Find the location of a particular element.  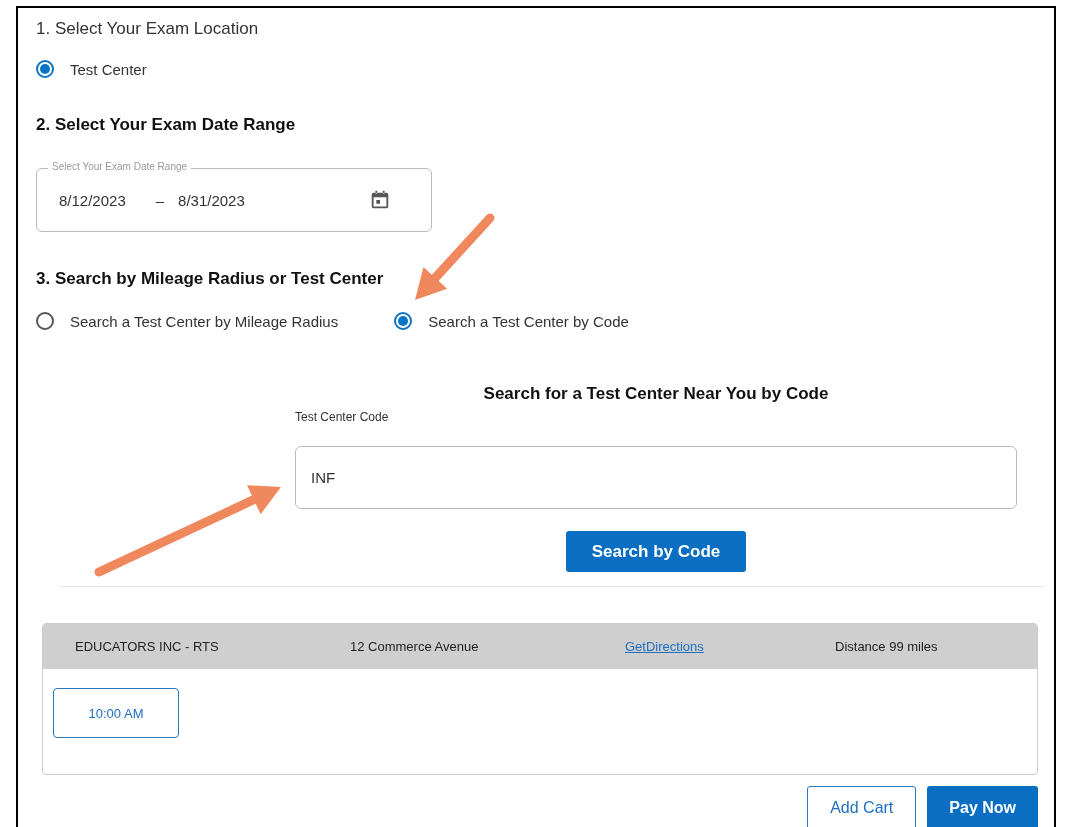

center-name: EDUCATORS INC - RTS is located at coordinates (147, 646).